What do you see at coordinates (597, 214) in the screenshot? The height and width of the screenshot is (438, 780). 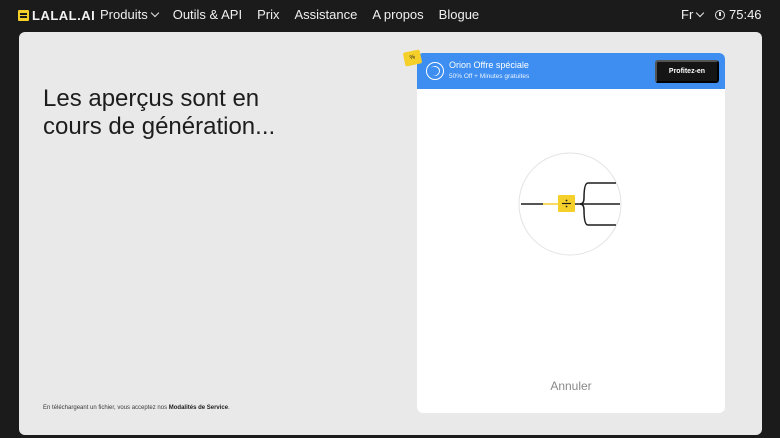 I see `output-line-bottom` at bounding box center [597, 214].